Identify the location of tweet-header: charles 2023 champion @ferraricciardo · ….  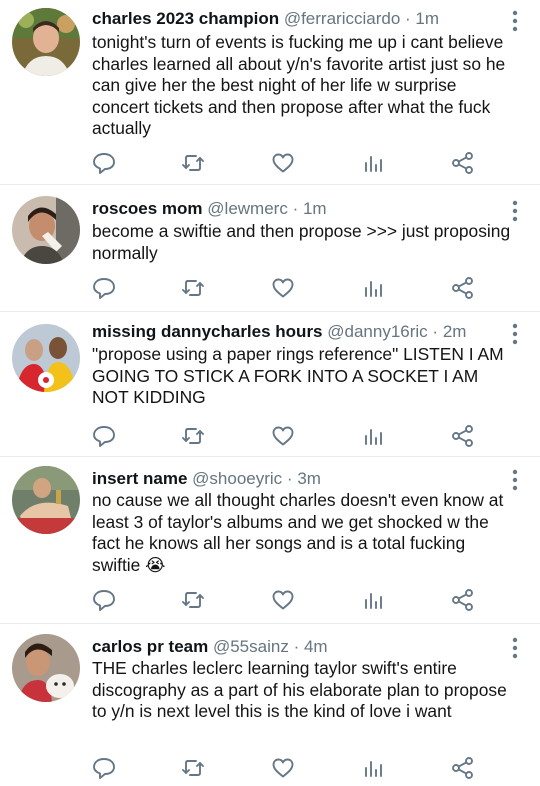
(296, 19).